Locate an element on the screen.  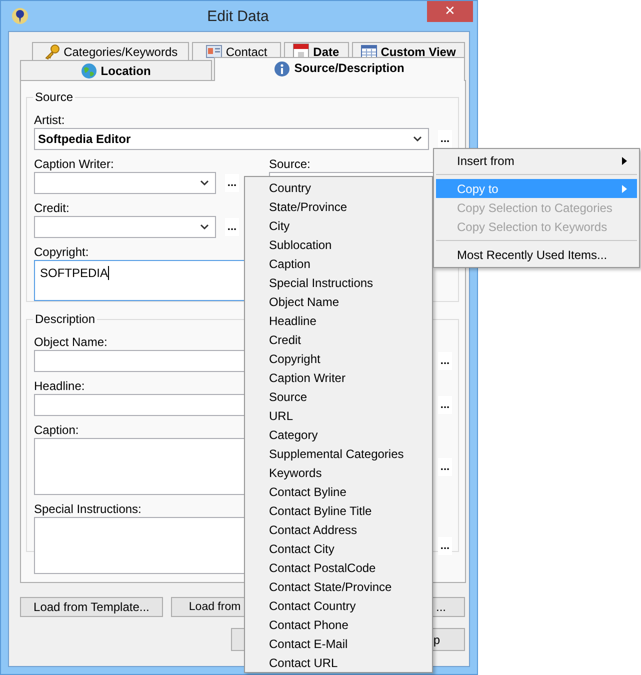
table-icon is located at coordinates (368, 51).